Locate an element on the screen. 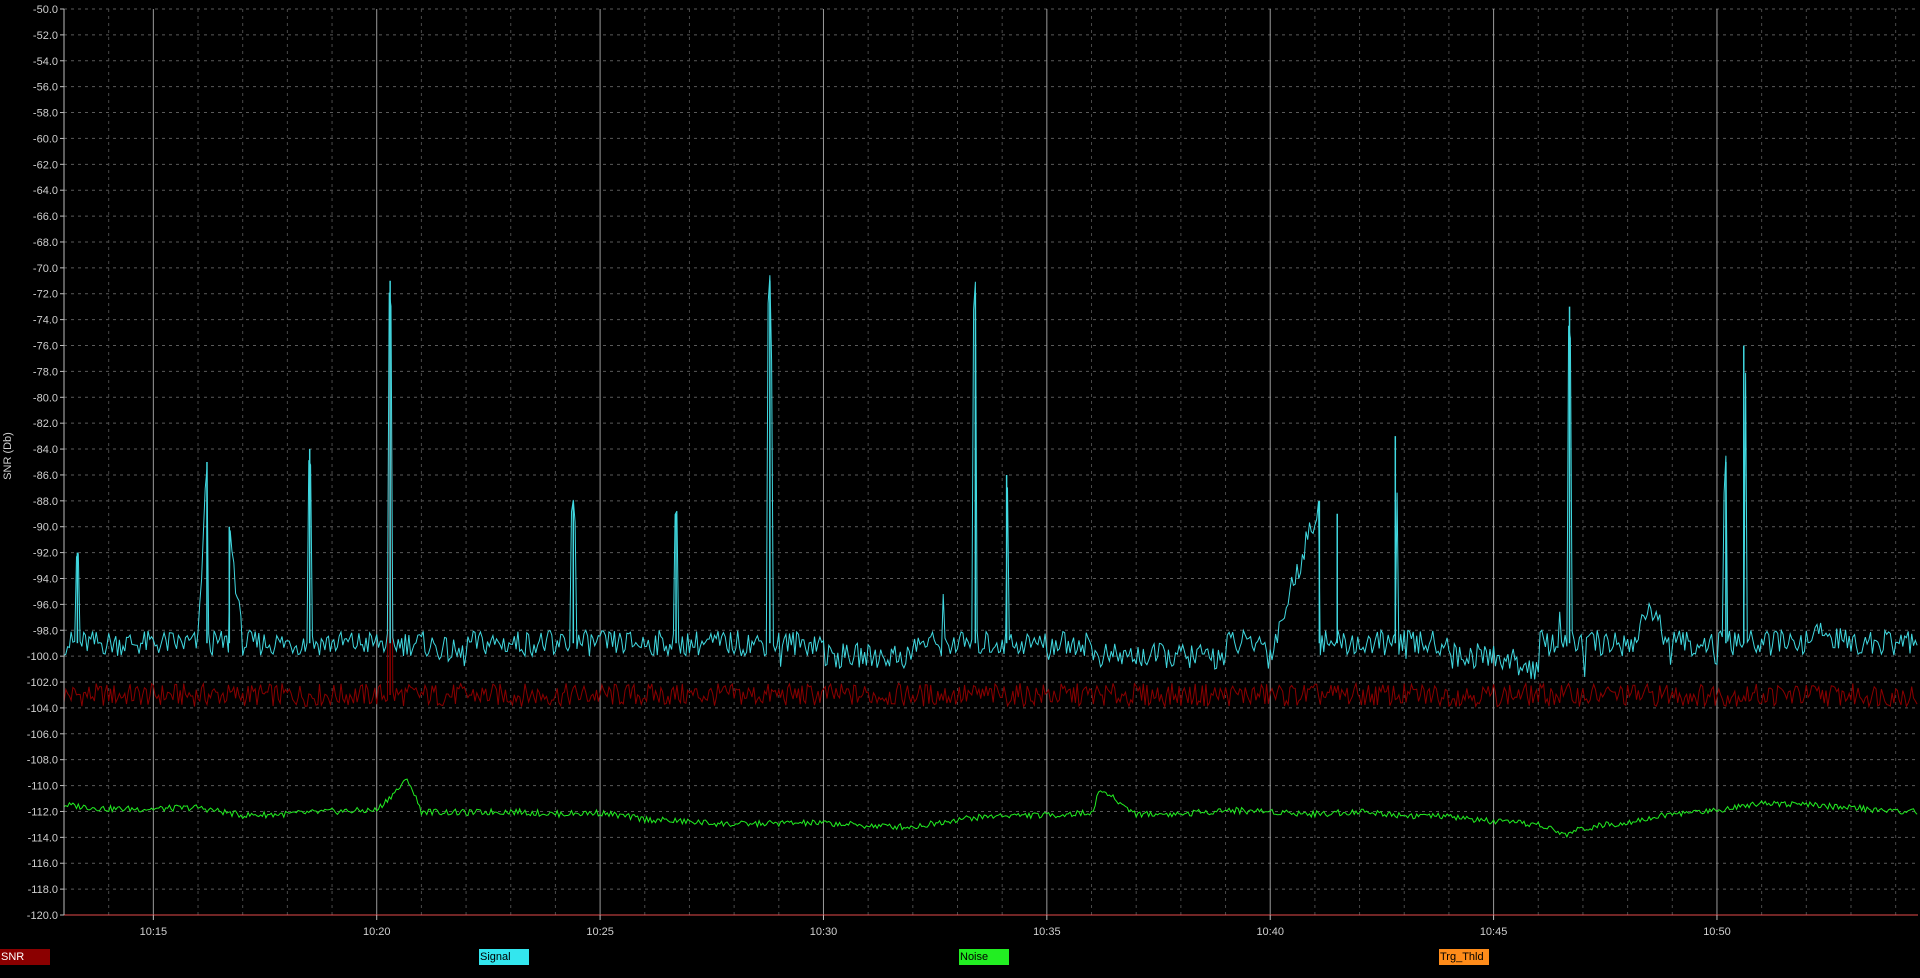 The width and height of the screenshot is (1920, 978). y-tick-label: -106.0 is located at coordinates (42, 735).